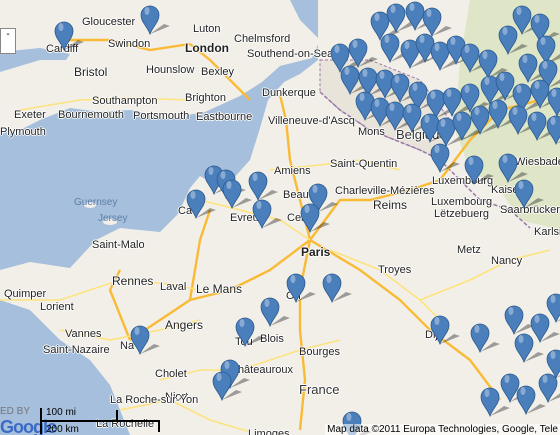 Image resolution: width=560 pixels, height=435 pixels. What do you see at coordinates (61, 412) in the screenshot?
I see `scale-top-label: 100 mi` at bounding box center [61, 412].